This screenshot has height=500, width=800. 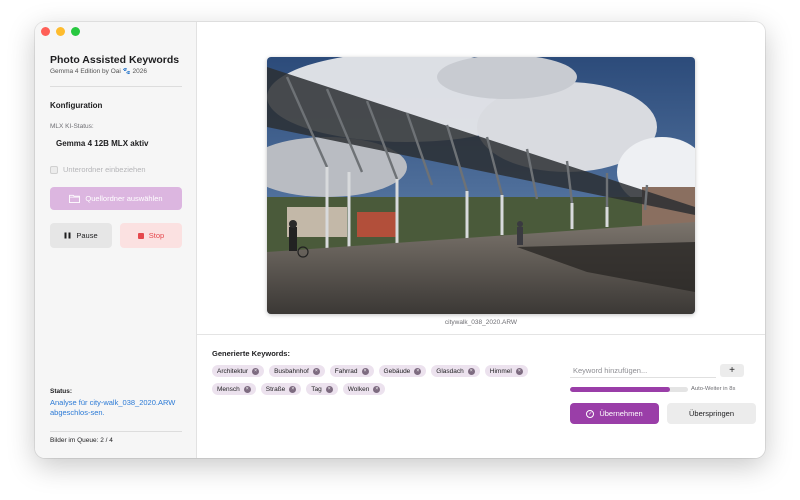 I want to click on checkmark-circle-icon: ✓, so click(x=590, y=413).